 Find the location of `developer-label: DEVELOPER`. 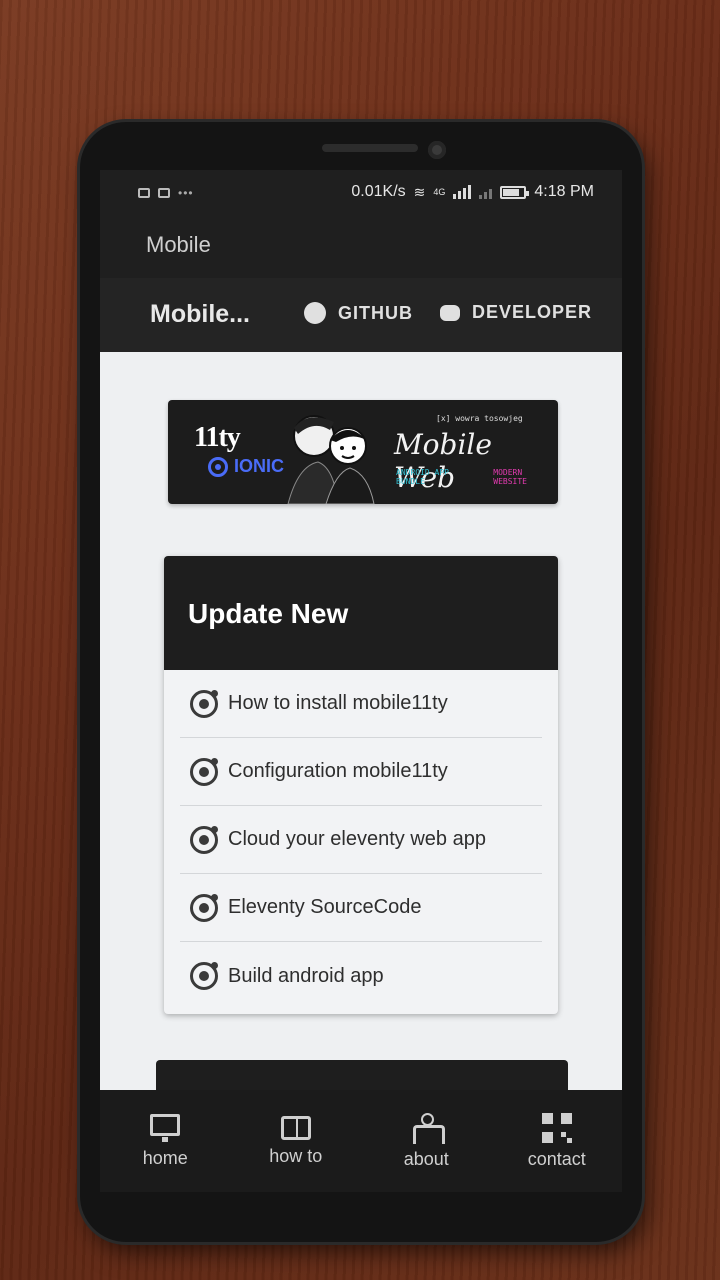

developer-label: DEVELOPER is located at coordinates (532, 312).